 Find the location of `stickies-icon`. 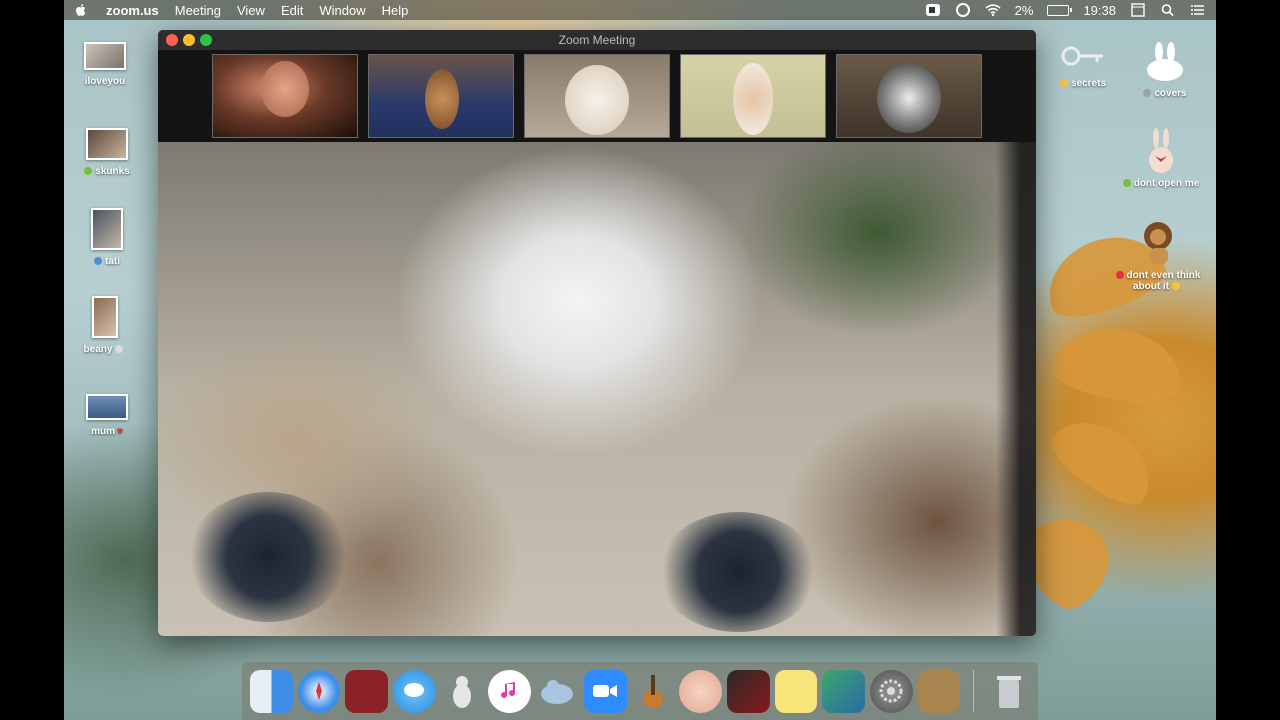

stickies-icon is located at coordinates (796, 691).